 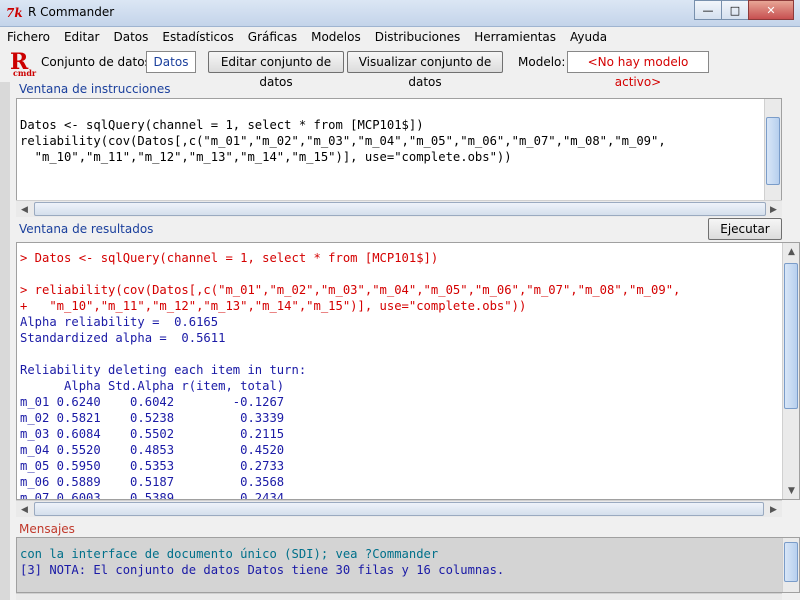 I want to click on active-model-button: <No hay modelo activo>, so click(x=638, y=70).